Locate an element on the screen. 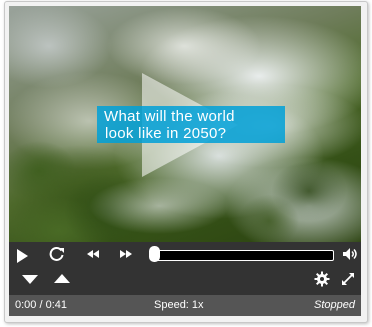  seek-handle is located at coordinates (154, 254).